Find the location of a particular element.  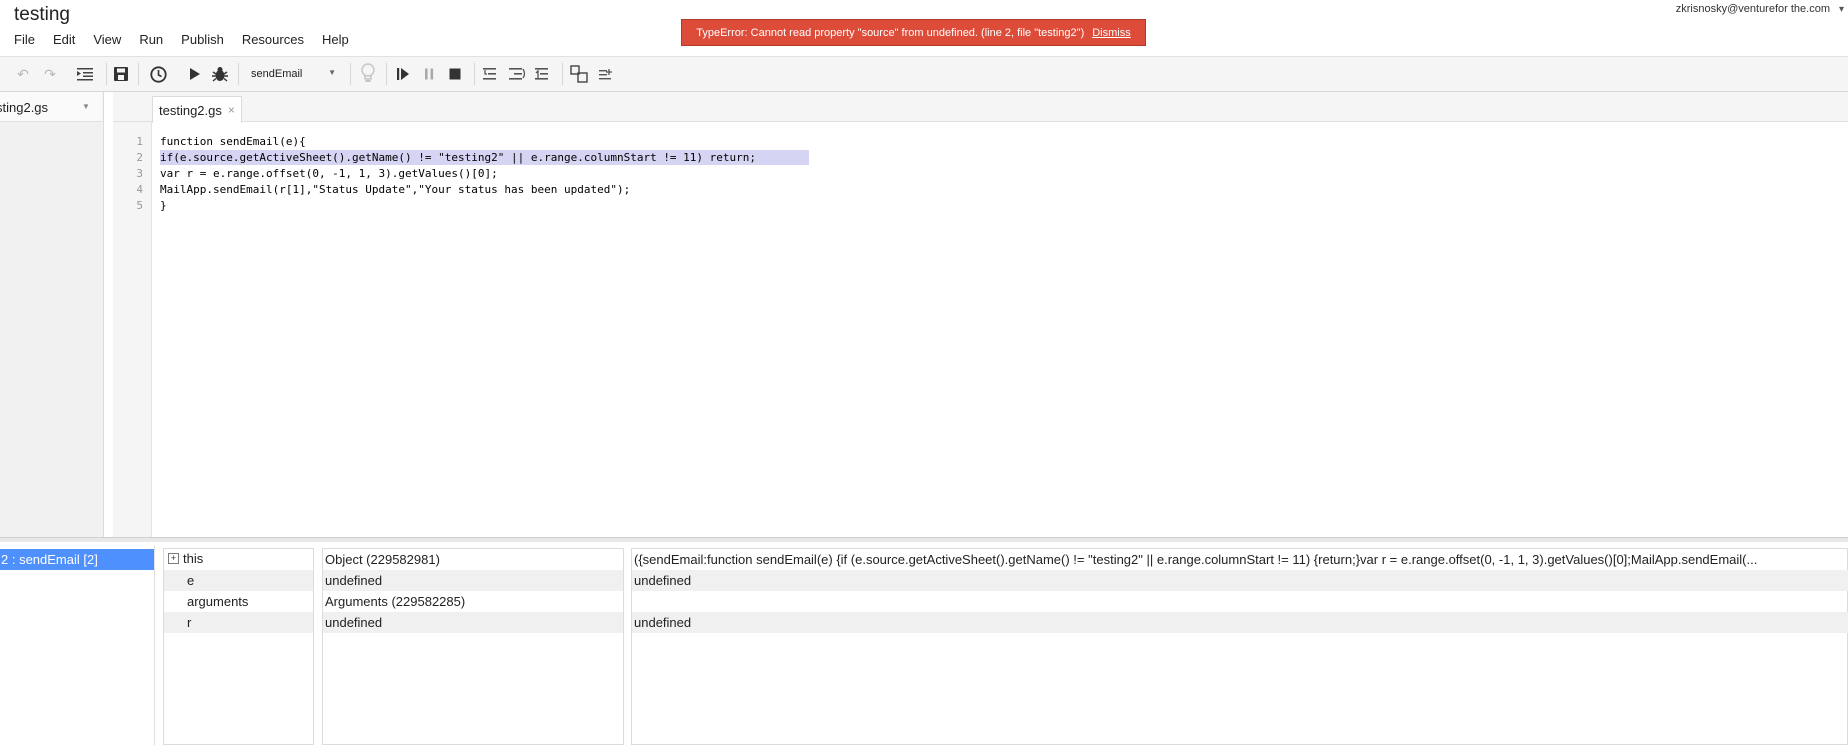

toggle-debug-panel-icon is located at coordinates (579, 74).